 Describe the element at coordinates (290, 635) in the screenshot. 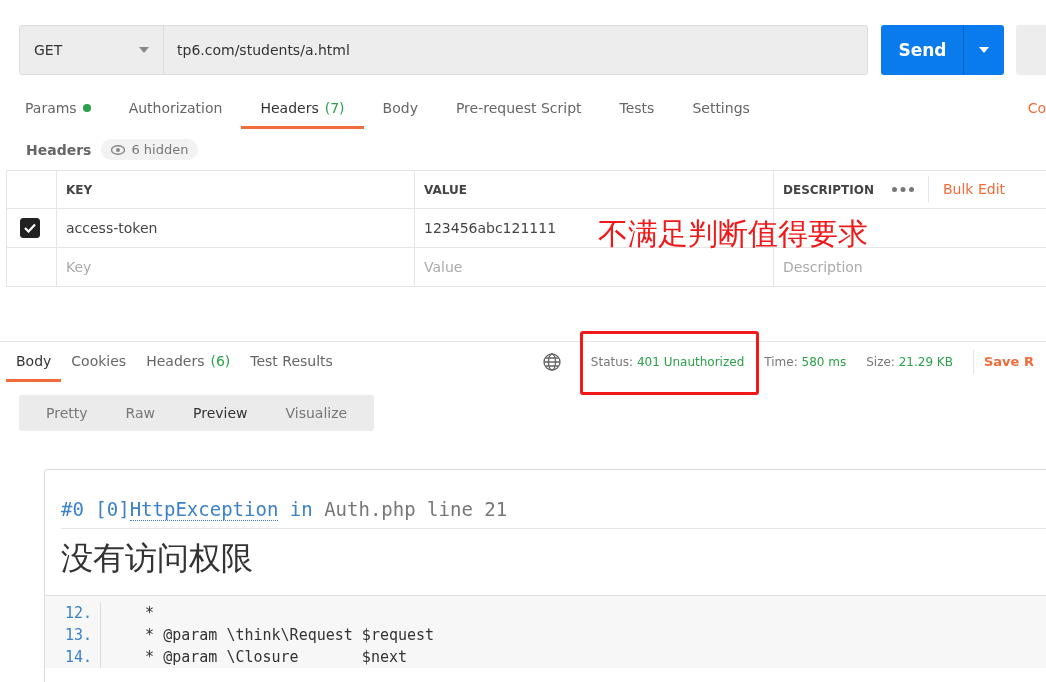

I see `code-line: * @param \think\Request $request` at that location.